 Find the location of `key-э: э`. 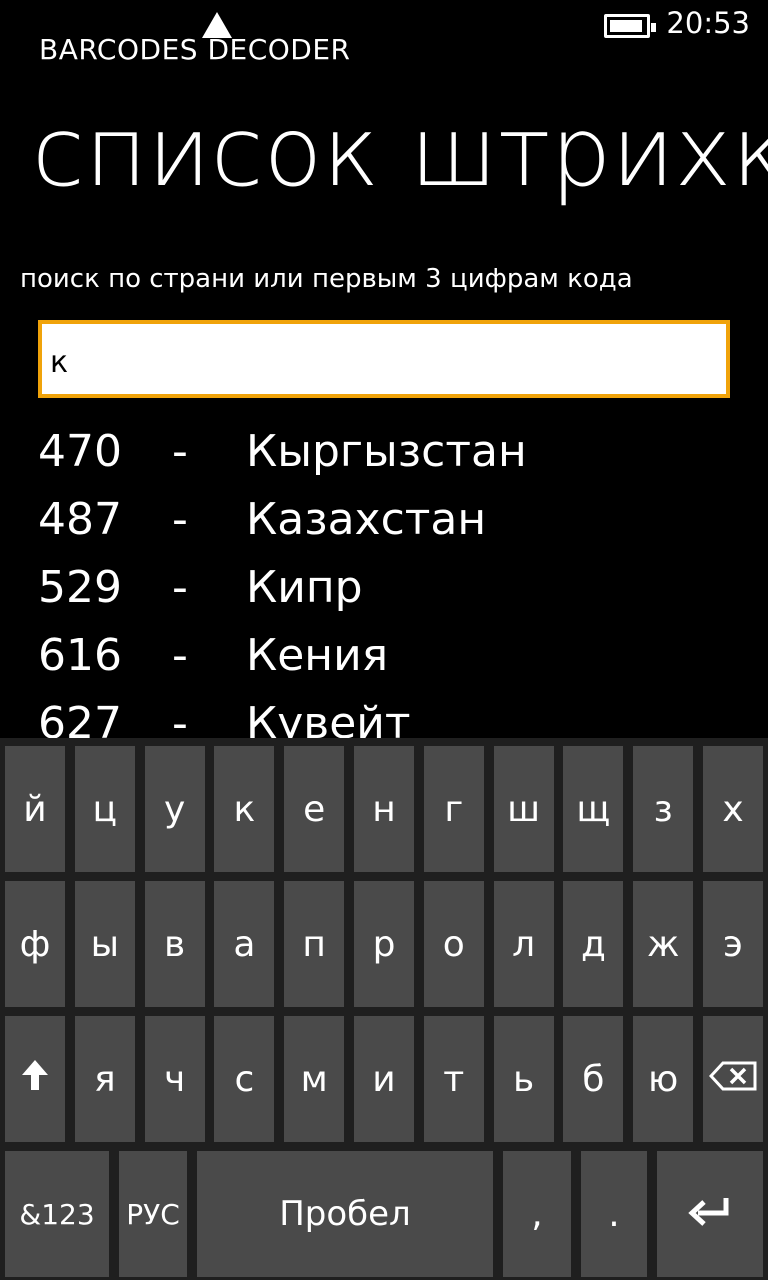

key-э: э is located at coordinates (733, 944).